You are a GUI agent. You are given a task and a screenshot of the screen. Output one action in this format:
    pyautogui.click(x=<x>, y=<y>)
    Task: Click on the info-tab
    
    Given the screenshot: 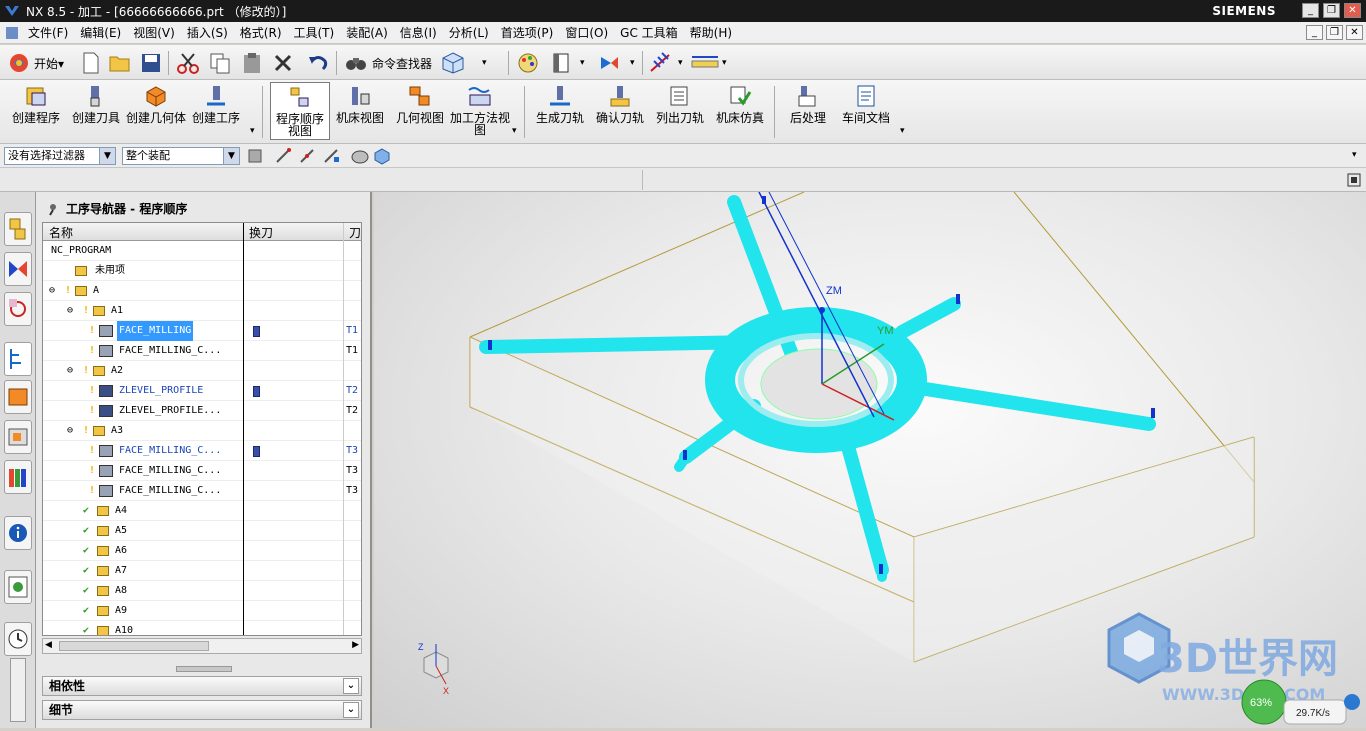 What is the action you would take?
    pyautogui.click(x=18, y=533)
    